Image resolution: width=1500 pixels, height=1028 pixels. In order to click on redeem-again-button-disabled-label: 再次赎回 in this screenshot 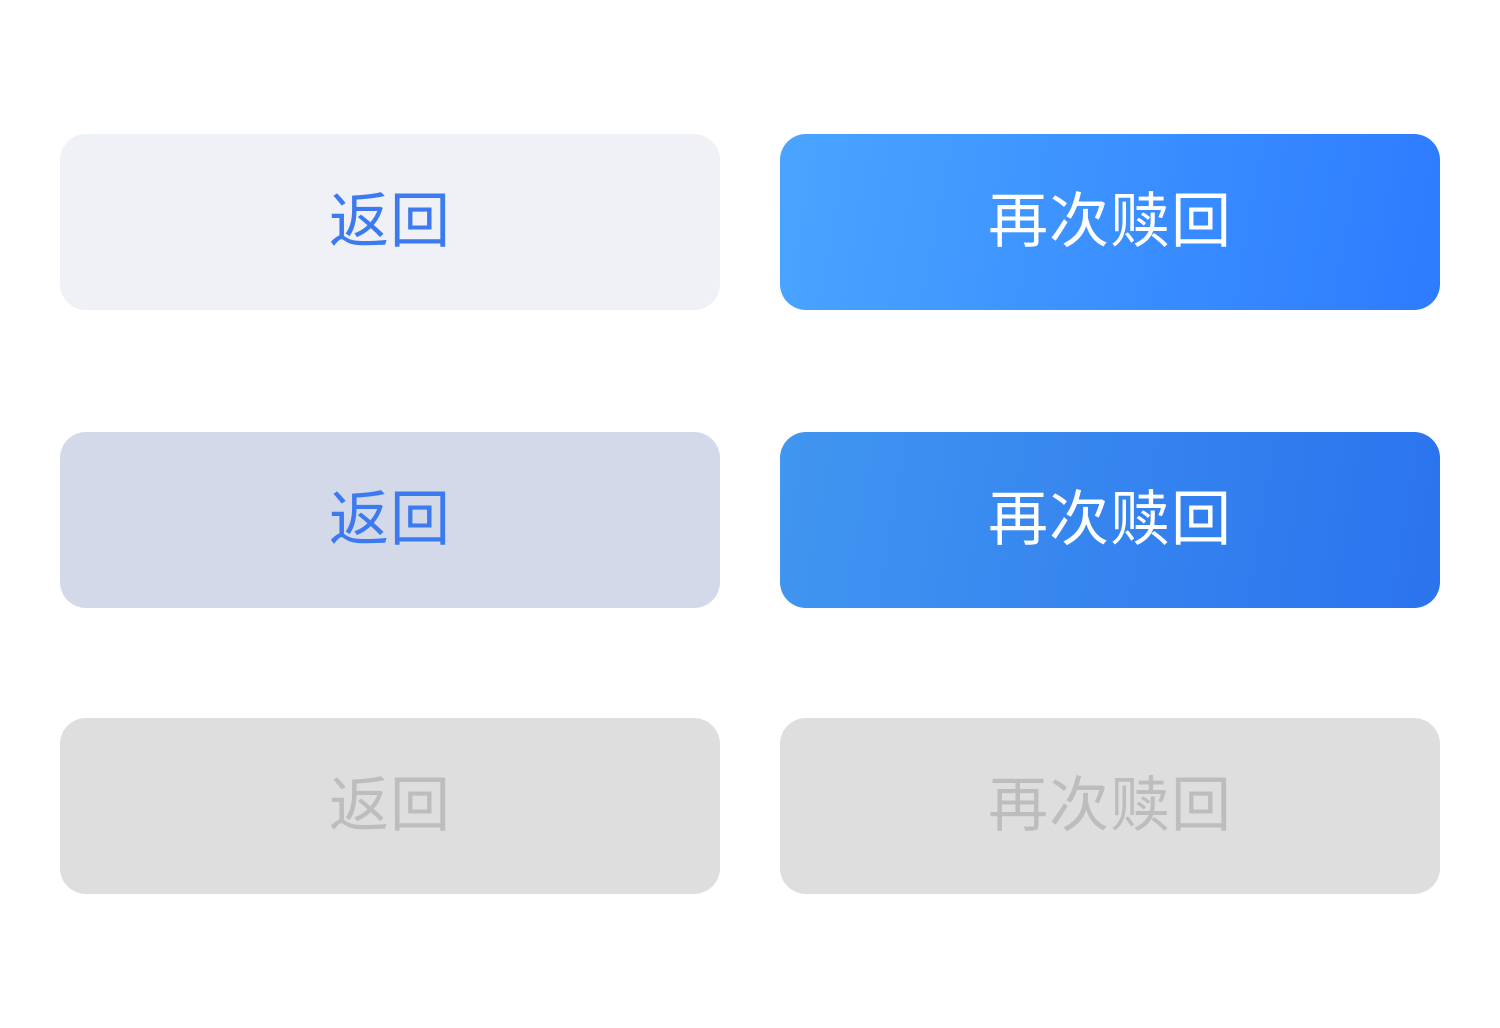, I will do `click(1110, 806)`.